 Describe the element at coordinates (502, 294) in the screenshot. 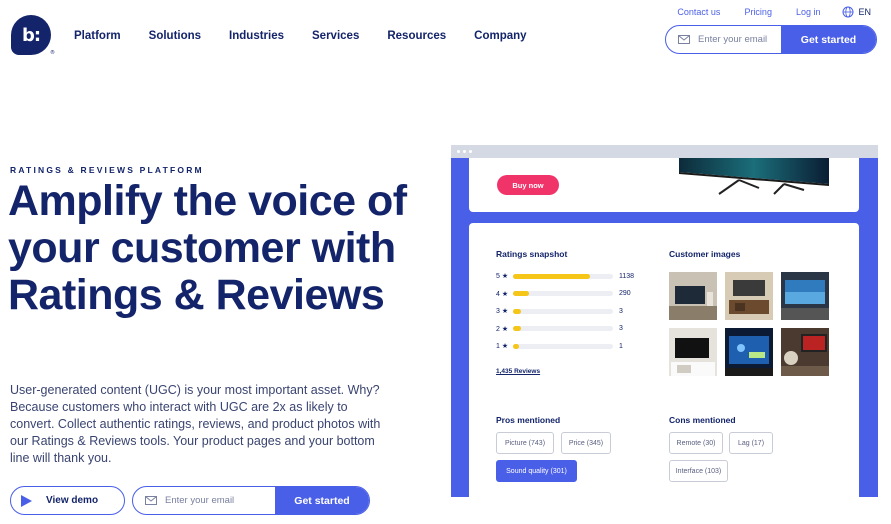

I see `rating-star-label: 4 ★` at that location.